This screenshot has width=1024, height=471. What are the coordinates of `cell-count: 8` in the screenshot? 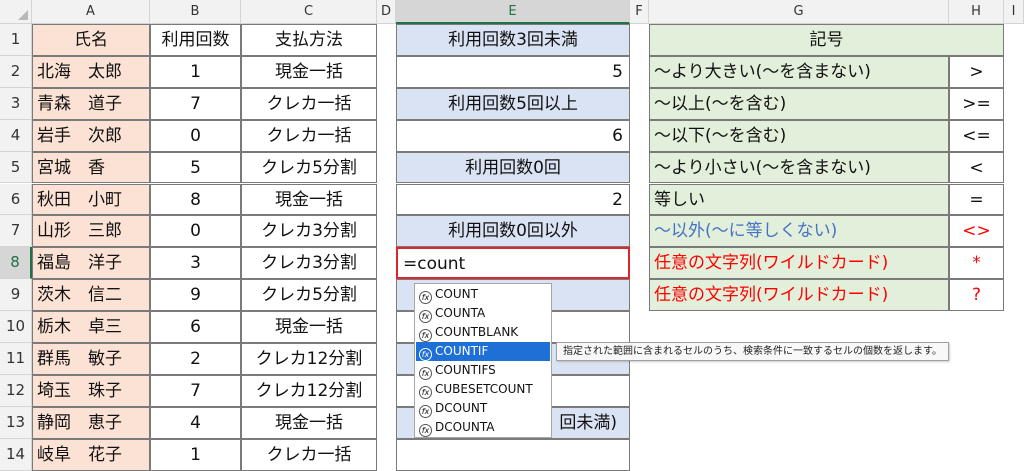 It's located at (195, 199).